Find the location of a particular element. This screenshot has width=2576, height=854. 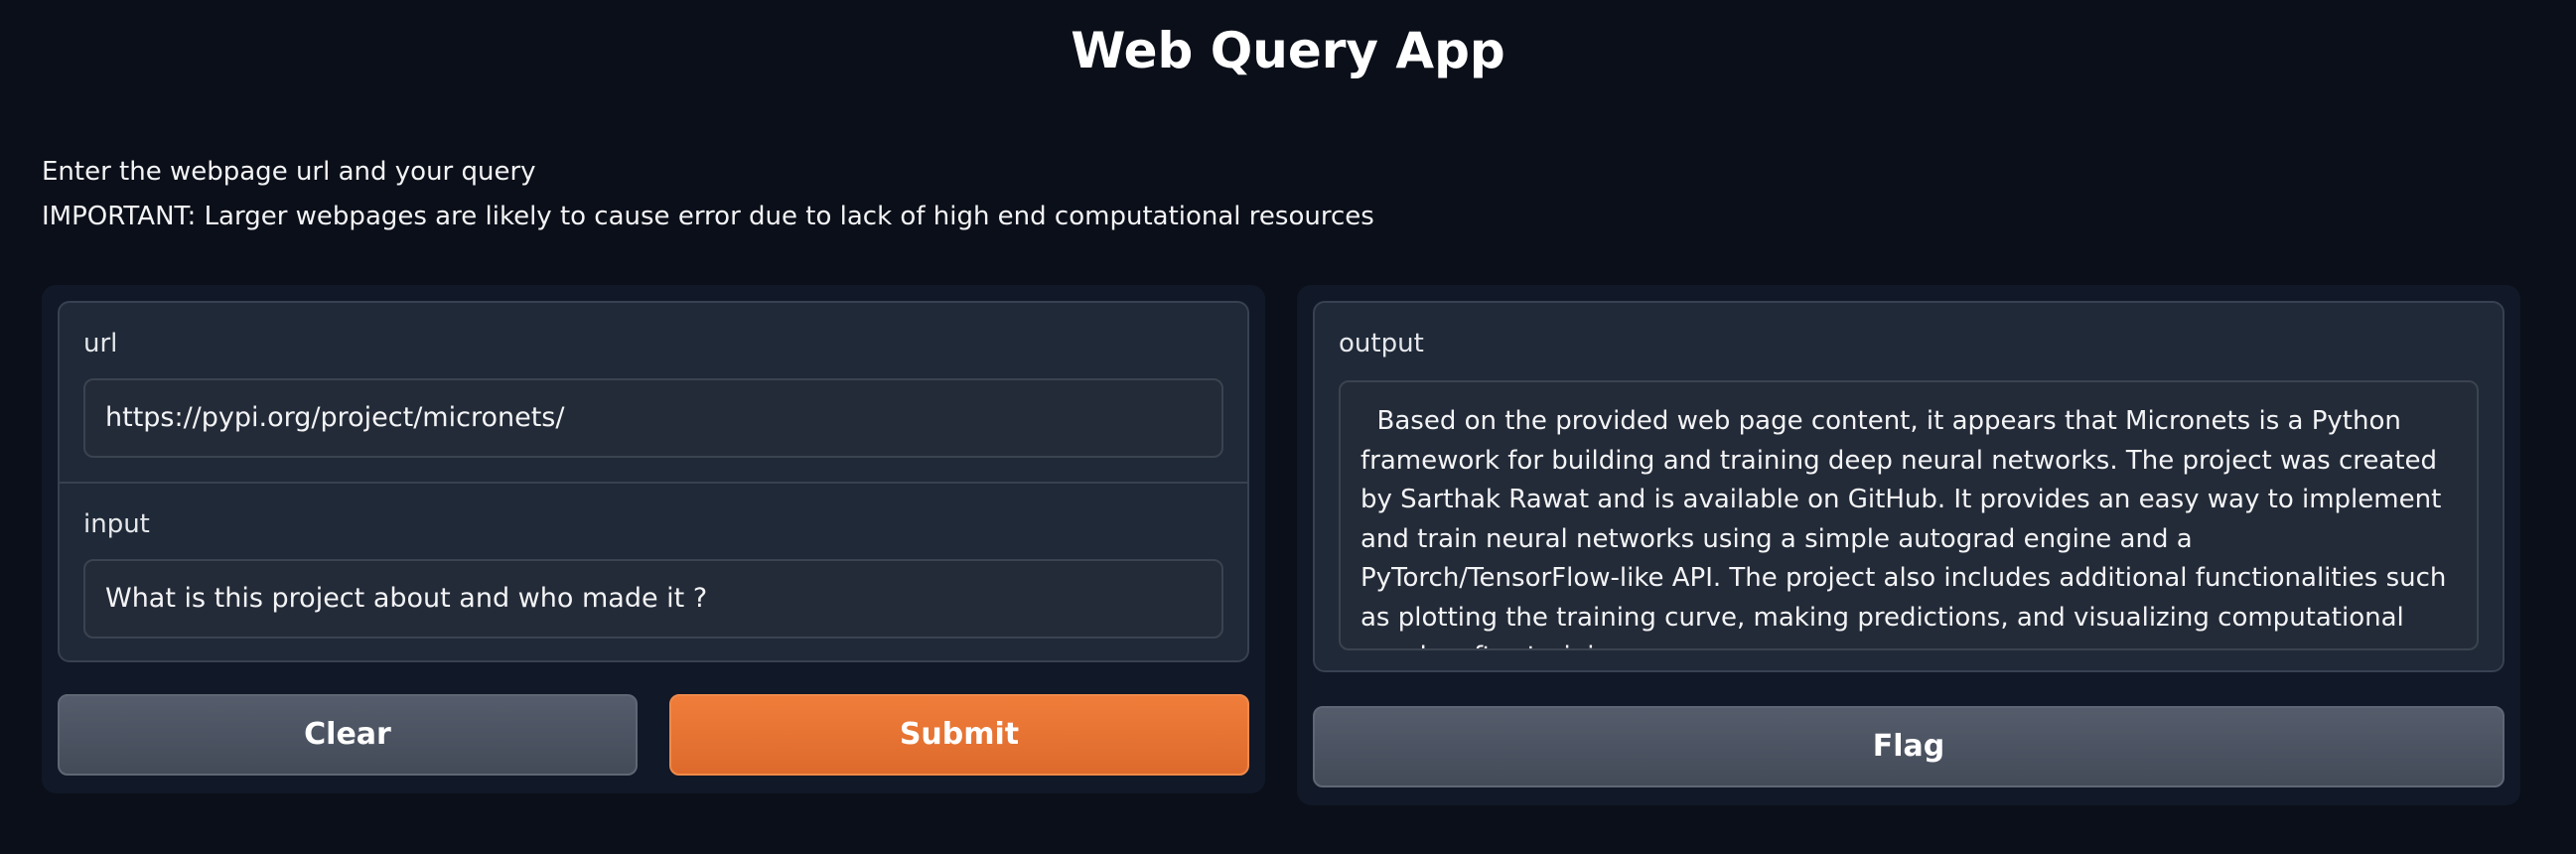

field-divider is located at coordinates (654, 483).